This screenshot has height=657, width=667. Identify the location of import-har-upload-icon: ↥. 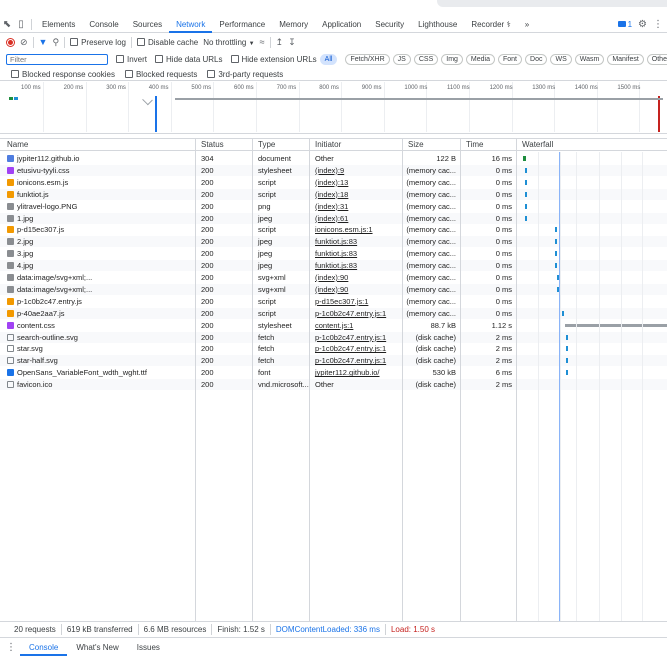
(280, 42).